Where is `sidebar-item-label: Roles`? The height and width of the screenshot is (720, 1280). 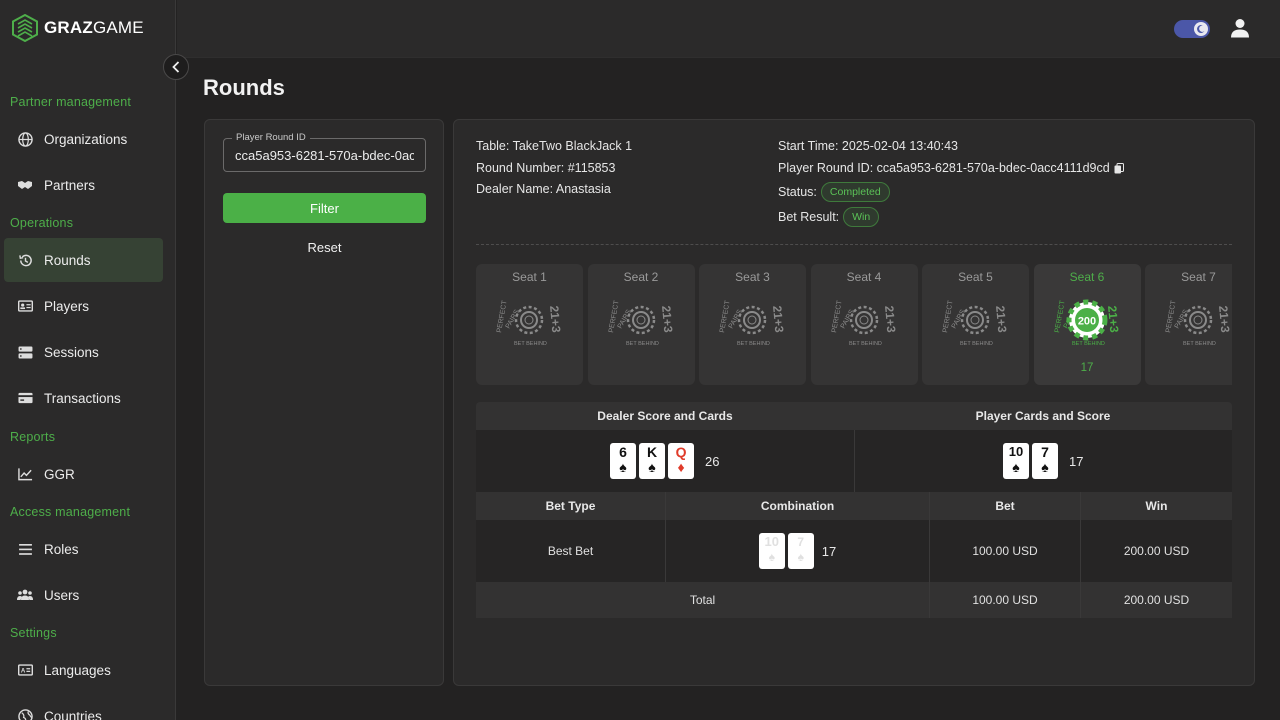 sidebar-item-label: Roles is located at coordinates (61, 549).